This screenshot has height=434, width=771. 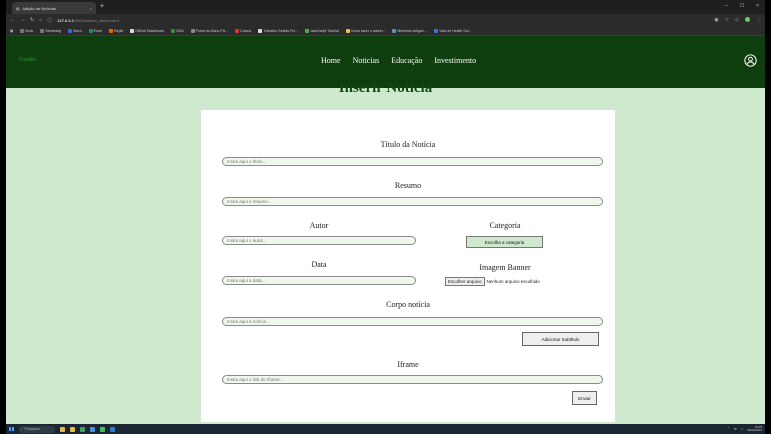 I want to click on reload-icon: ↻, so click(x=32, y=20).